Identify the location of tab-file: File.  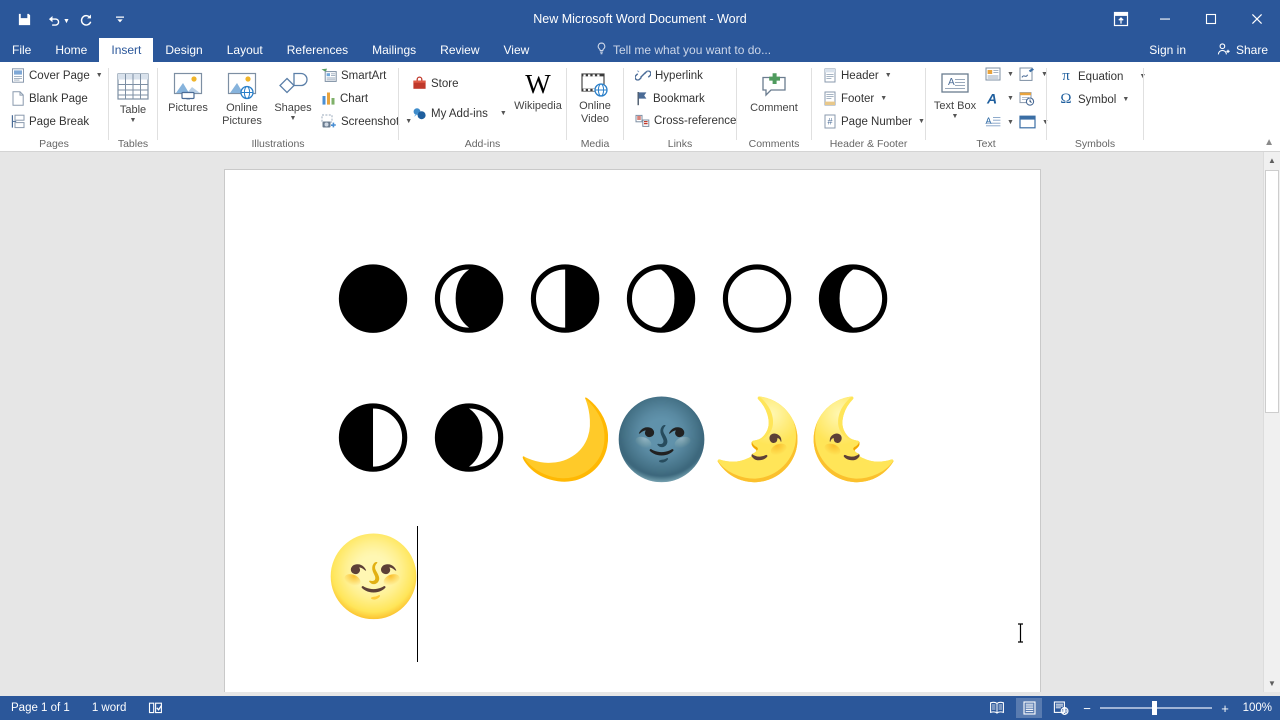
(22, 50).